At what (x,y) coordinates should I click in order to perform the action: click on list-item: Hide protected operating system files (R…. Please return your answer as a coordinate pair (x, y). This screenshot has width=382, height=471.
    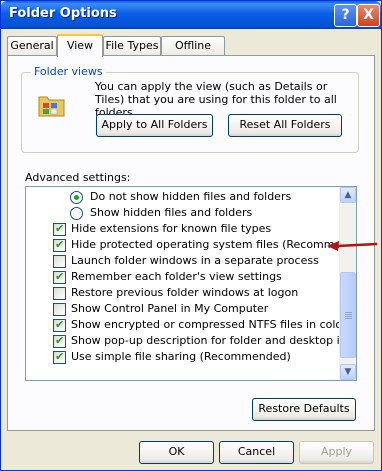
    Looking at the image, I should click on (191, 245).